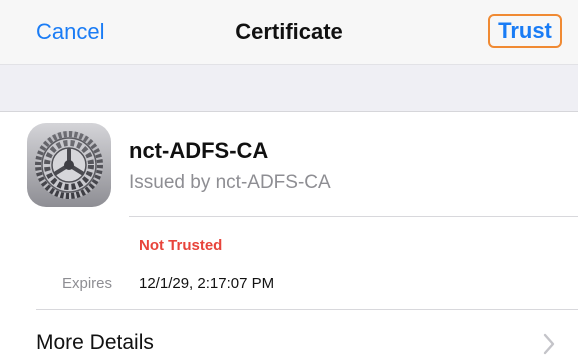 The image size is (578, 356). What do you see at coordinates (199, 150) in the screenshot?
I see `certificate-name: nct-ADFS-CA` at bounding box center [199, 150].